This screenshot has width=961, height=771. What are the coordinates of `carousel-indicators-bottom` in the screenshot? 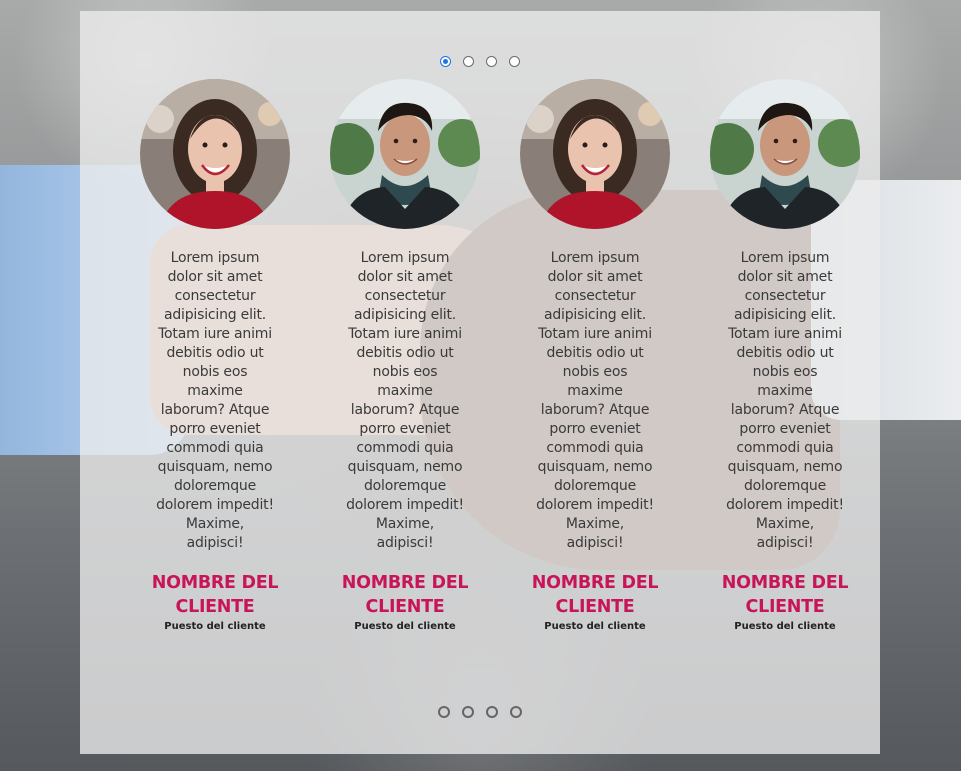 It's located at (480, 712).